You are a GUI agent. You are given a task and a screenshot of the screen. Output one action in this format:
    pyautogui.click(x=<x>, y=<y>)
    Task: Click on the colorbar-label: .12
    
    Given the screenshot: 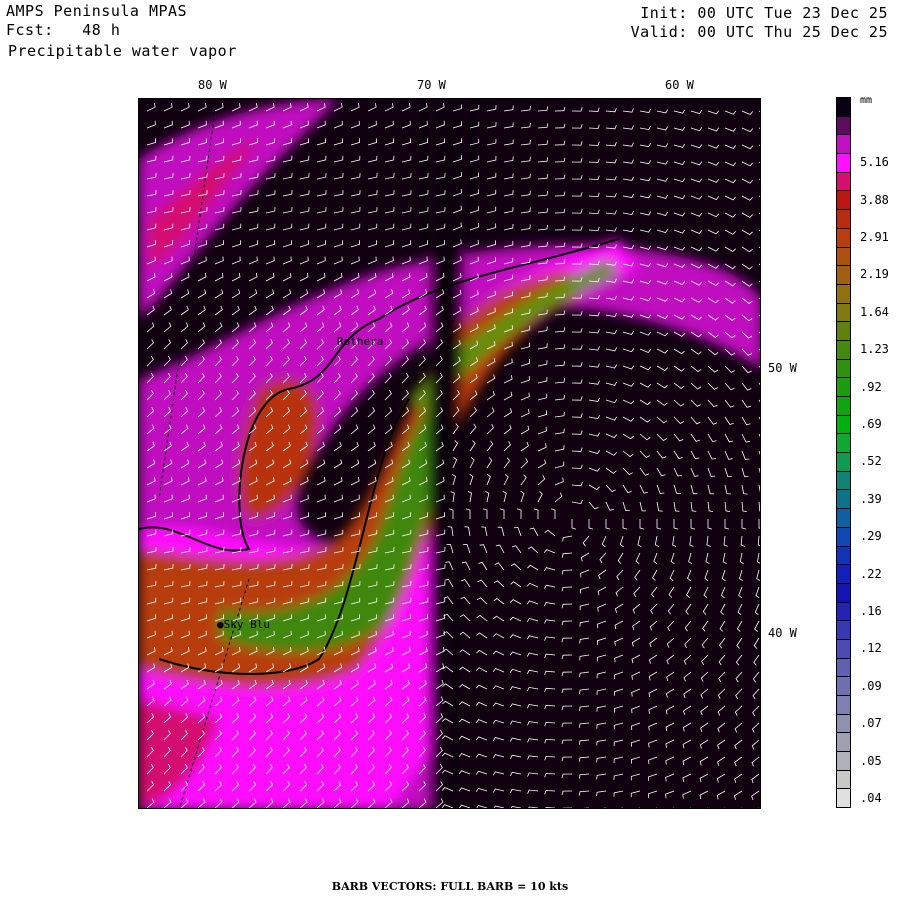 What is the action you would take?
    pyautogui.click(x=871, y=648)
    